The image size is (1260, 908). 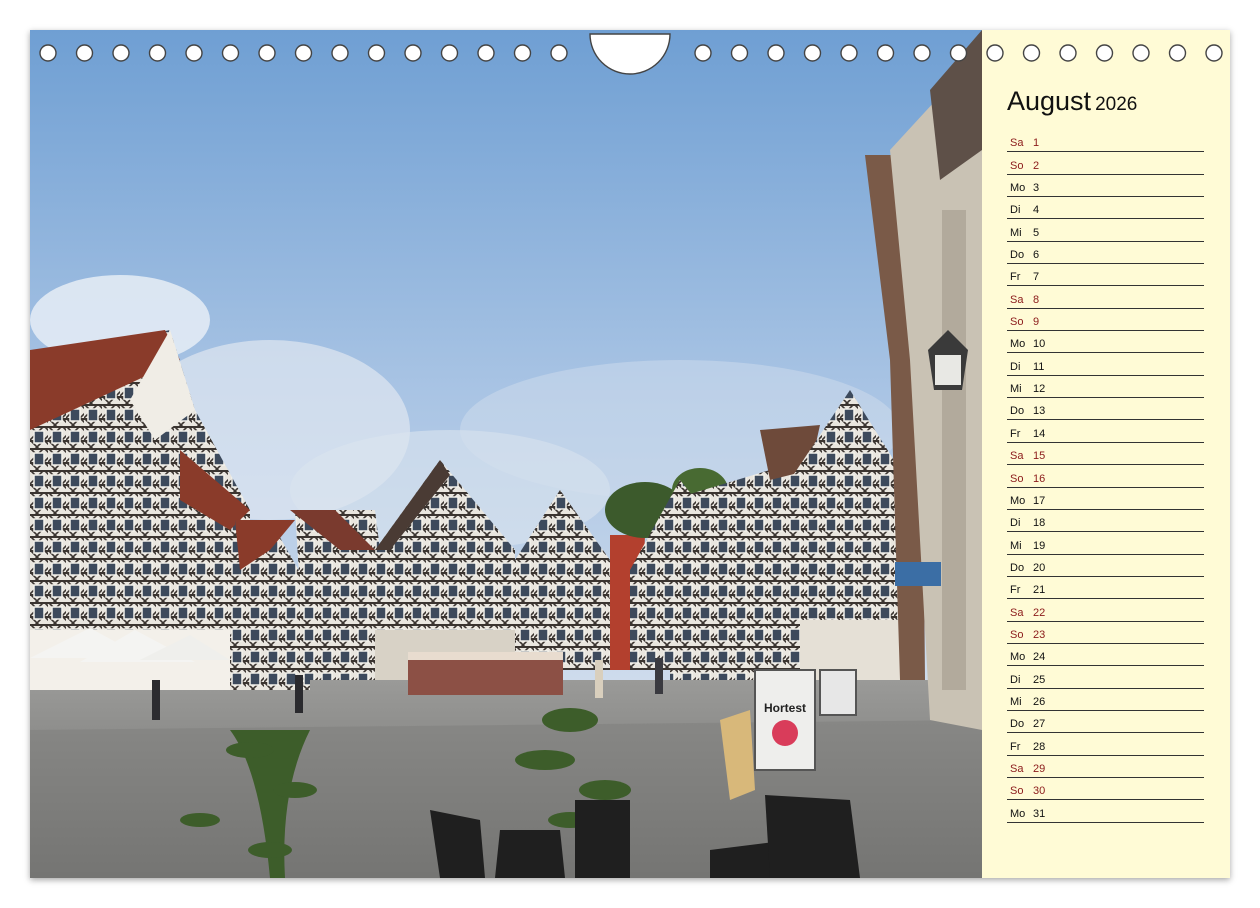 I want to click on day-row: Mi 12, so click(x=1105, y=387).